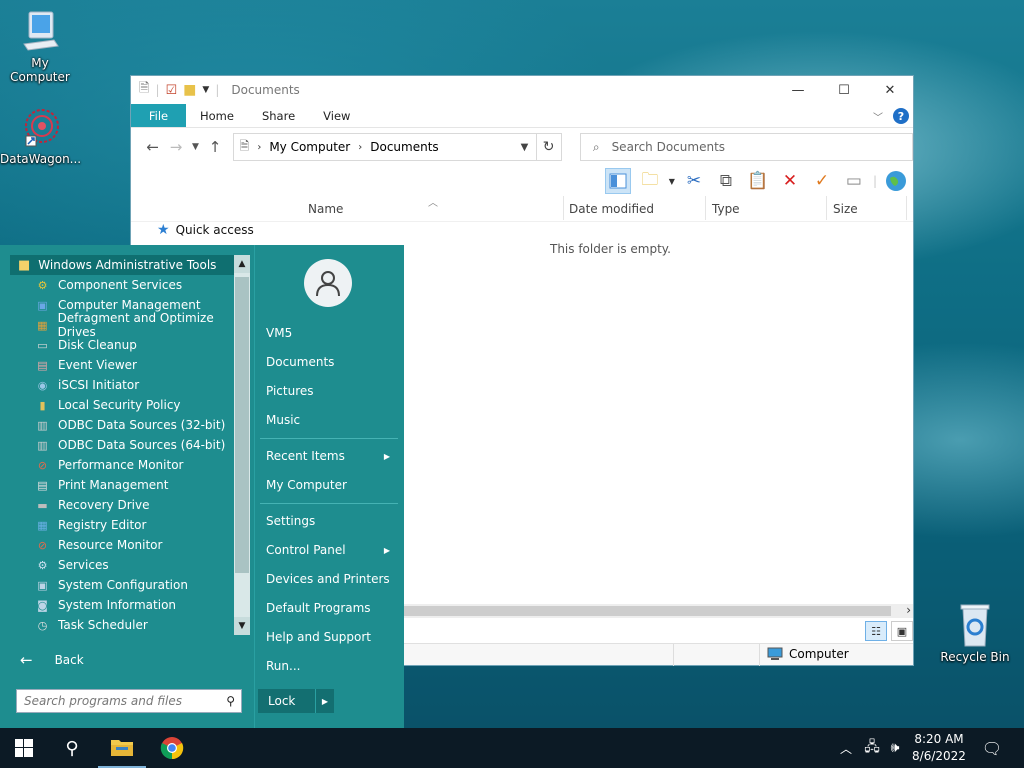 This screenshot has height=768, width=1024. What do you see at coordinates (130, 445) in the screenshot?
I see `program-item: ▥ ODBC Data Sources (64-bit)` at bounding box center [130, 445].